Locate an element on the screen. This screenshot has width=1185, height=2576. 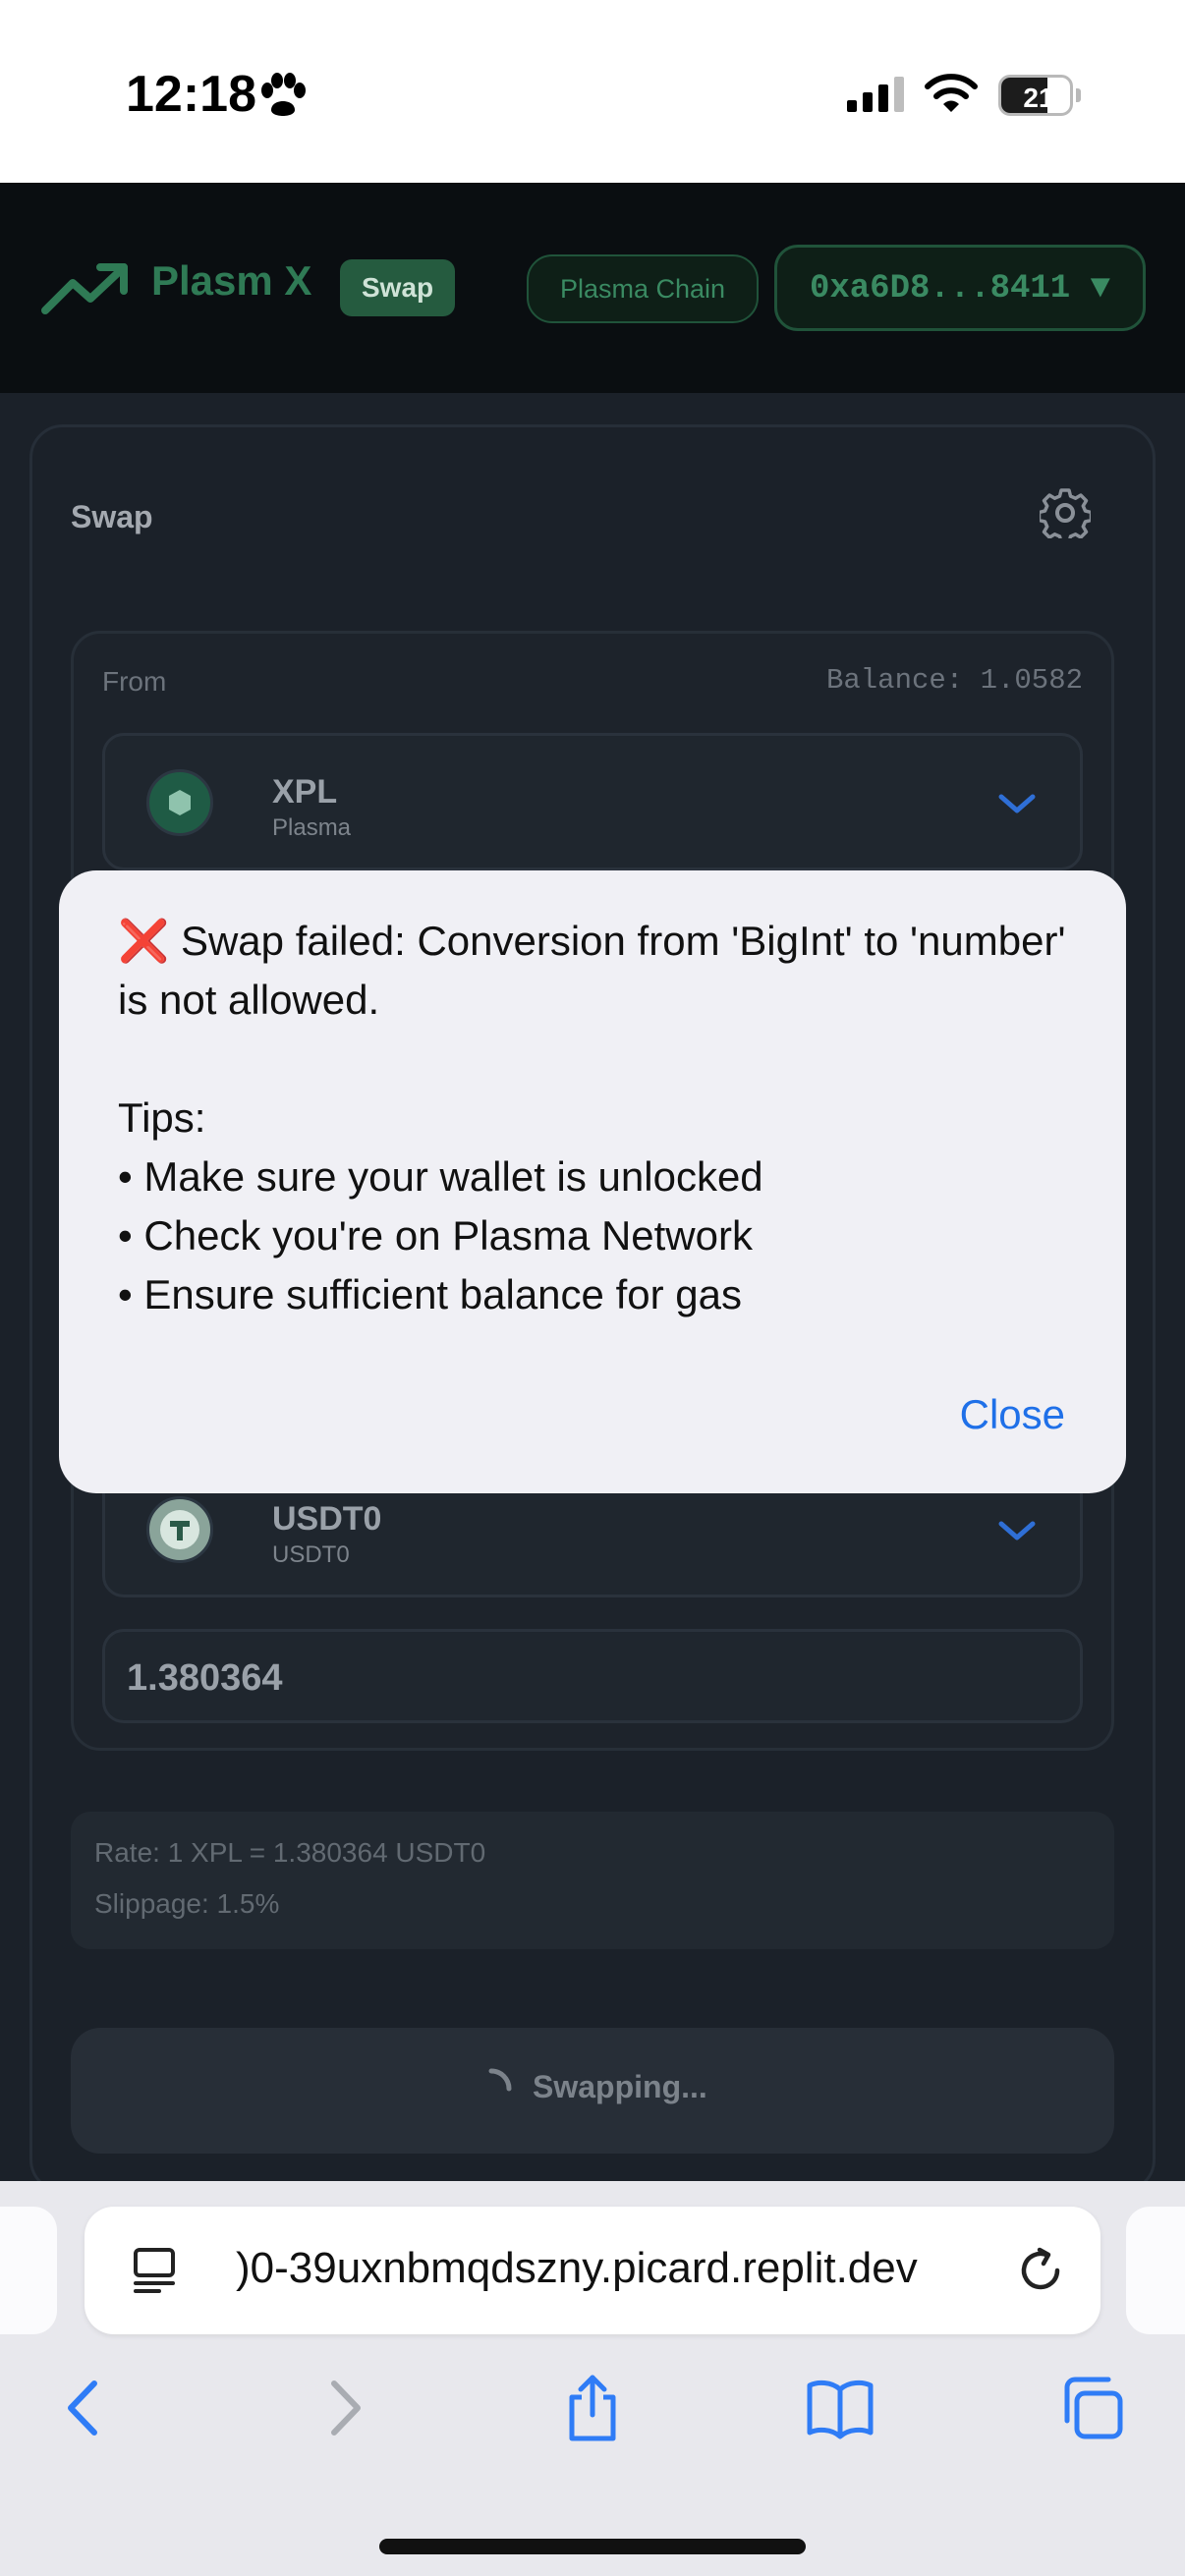
error-x-icon: ❌ is located at coordinates (144, 941).